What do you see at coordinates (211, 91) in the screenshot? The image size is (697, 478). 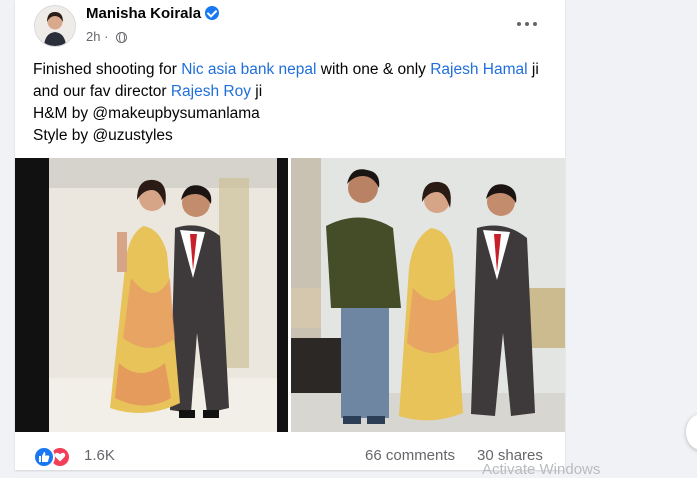 I see `link-director: Rajesh Roy` at bounding box center [211, 91].